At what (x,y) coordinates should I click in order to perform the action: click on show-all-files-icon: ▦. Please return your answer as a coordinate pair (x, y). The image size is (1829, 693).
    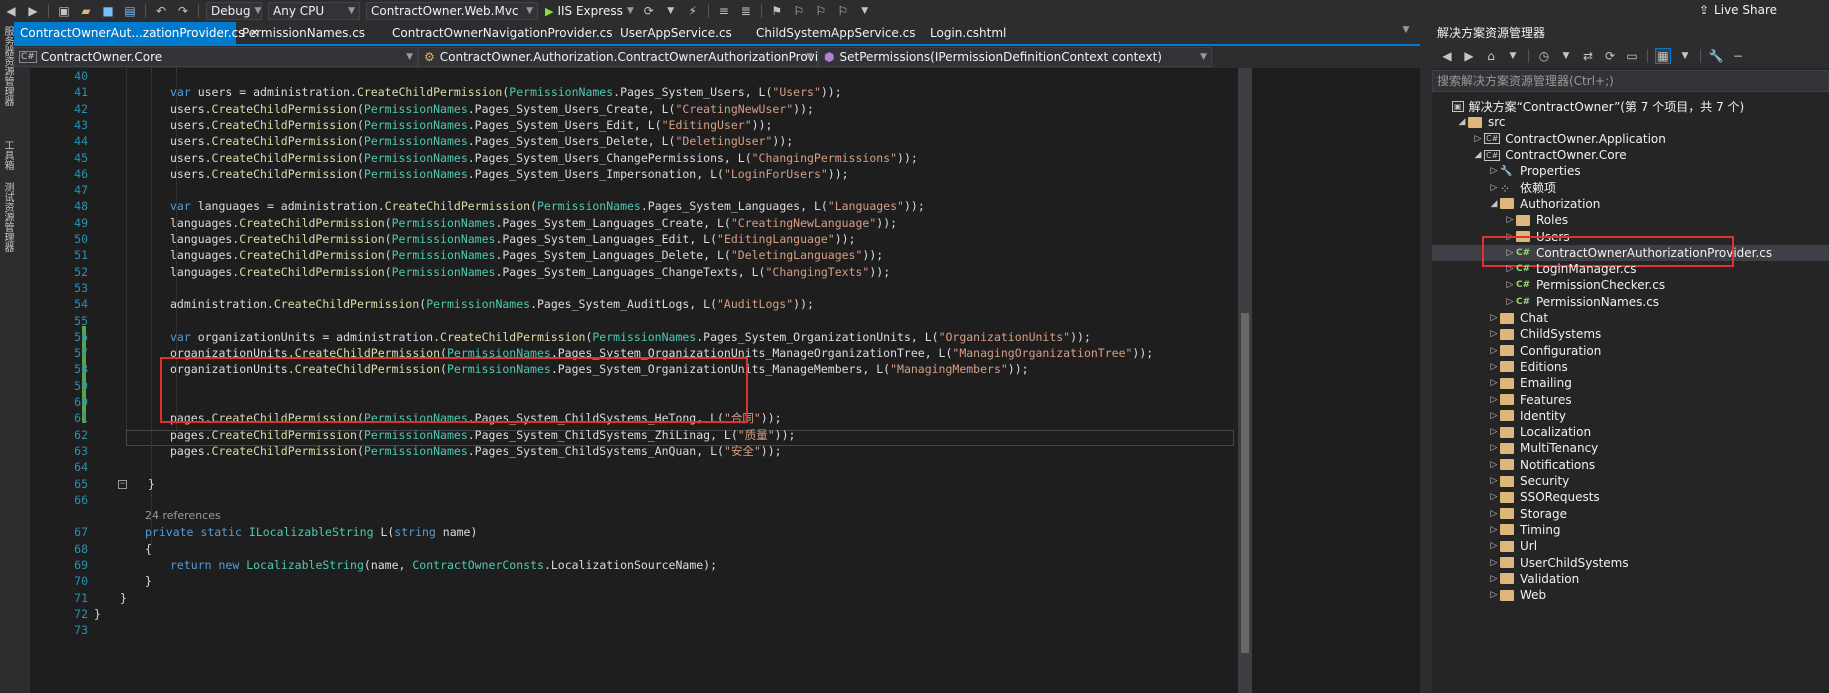
    Looking at the image, I should click on (1663, 56).